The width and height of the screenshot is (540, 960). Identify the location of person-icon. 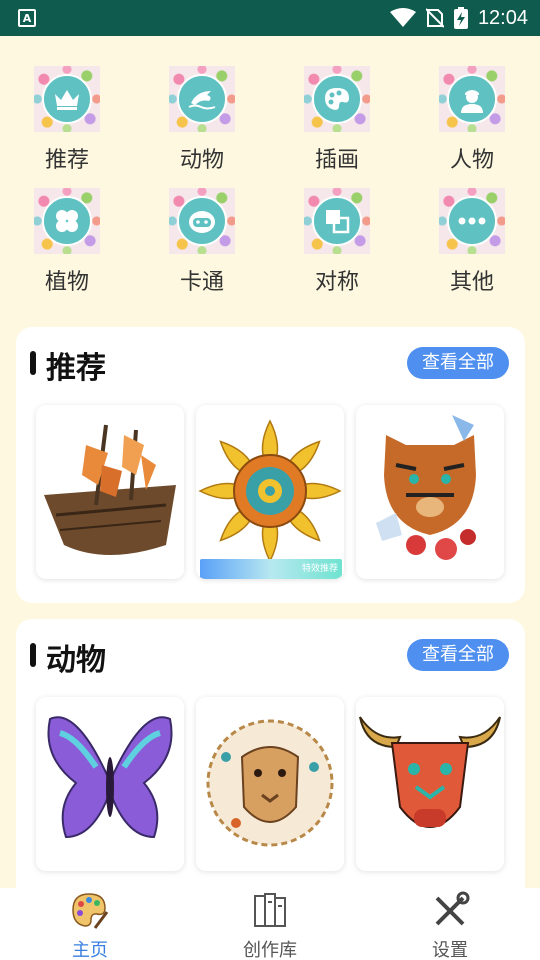
(472, 99).